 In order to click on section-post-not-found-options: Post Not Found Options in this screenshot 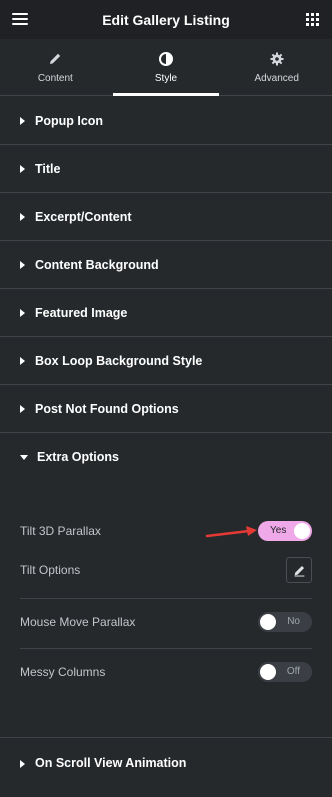, I will do `click(166, 409)`.